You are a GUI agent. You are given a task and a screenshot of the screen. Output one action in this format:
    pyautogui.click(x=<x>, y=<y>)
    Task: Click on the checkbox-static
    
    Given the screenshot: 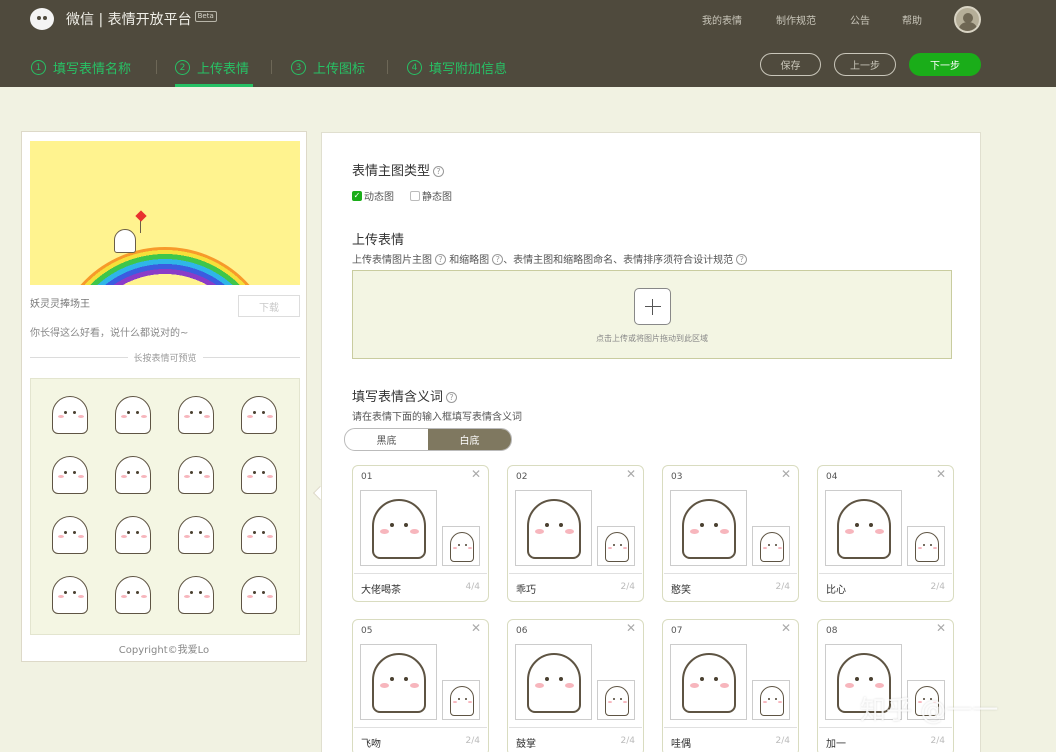 What is the action you would take?
    pyautogui.click(x=415, y=195)
    